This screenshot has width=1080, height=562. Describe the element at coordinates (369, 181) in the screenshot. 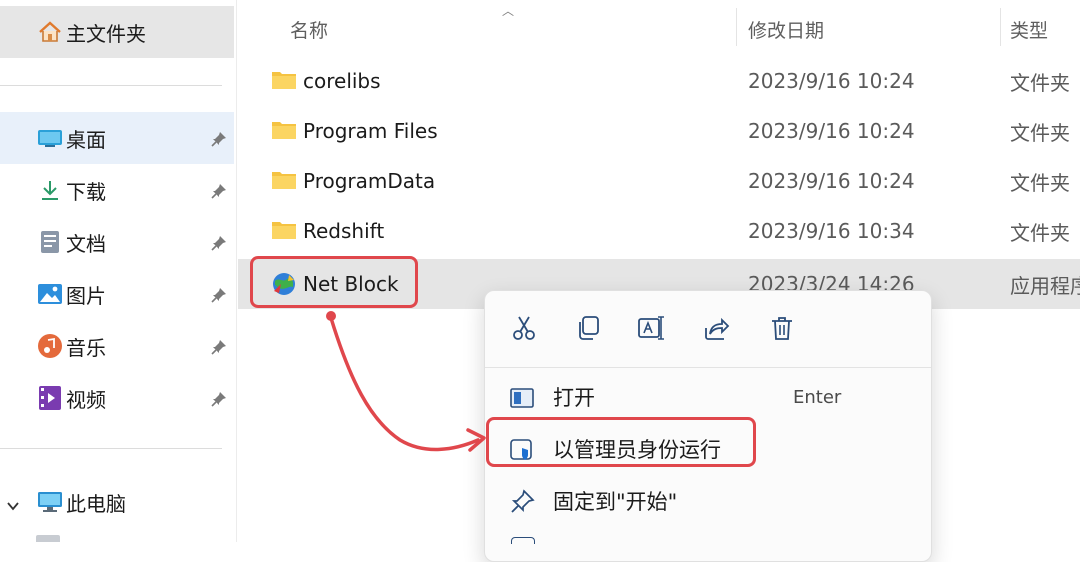

I see `file-name: ProgramData` at that location.